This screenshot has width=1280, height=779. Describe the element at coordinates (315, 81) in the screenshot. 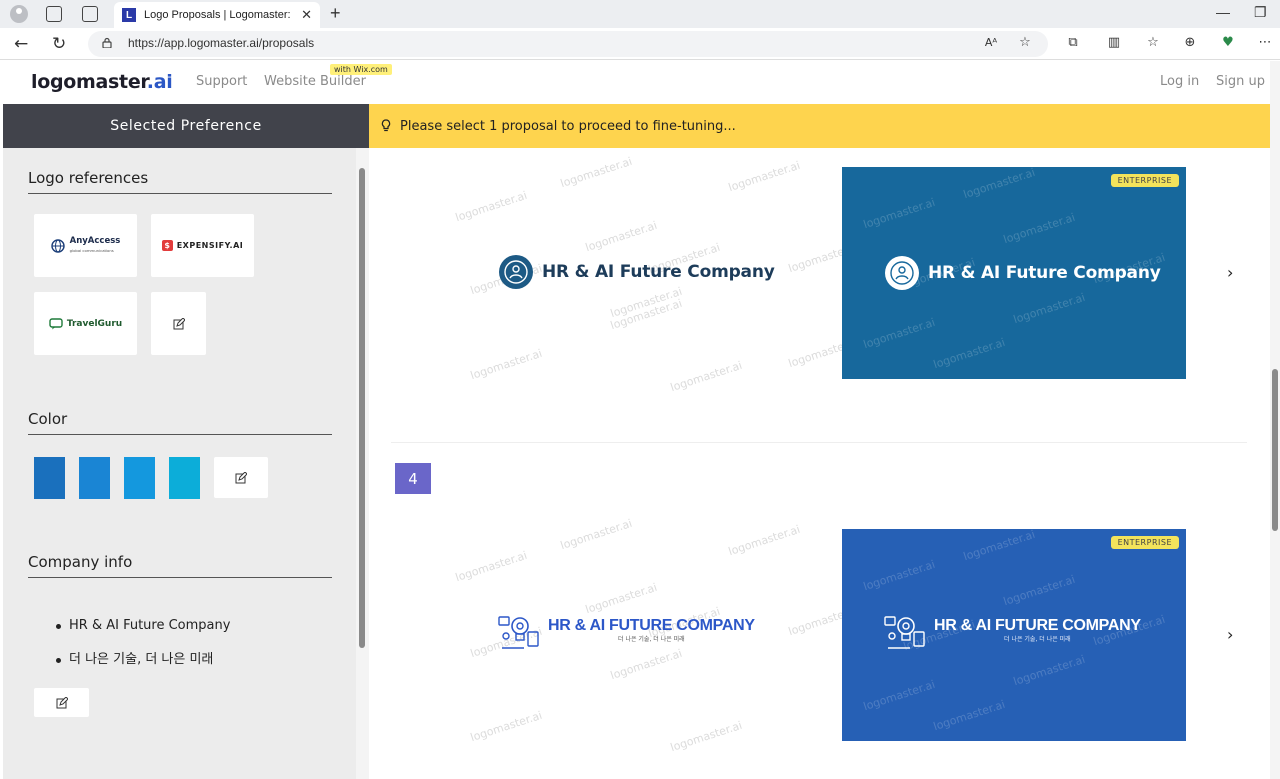

I see `nav-website-builder: Website Builder` at that location.